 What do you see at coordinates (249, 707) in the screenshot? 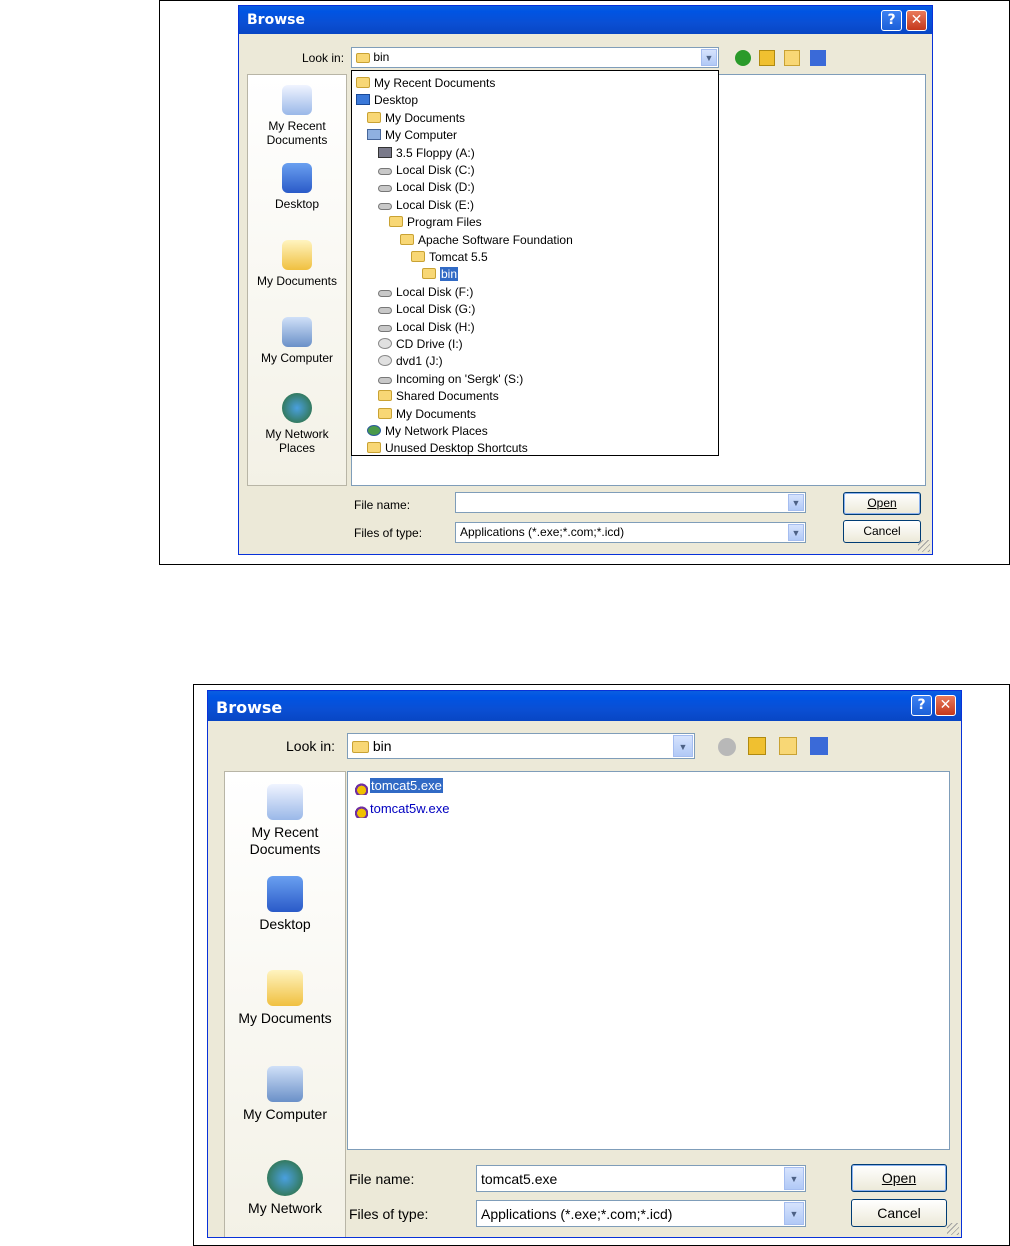
I see `dialog-title: Browse` at bounding box center [249, 707].